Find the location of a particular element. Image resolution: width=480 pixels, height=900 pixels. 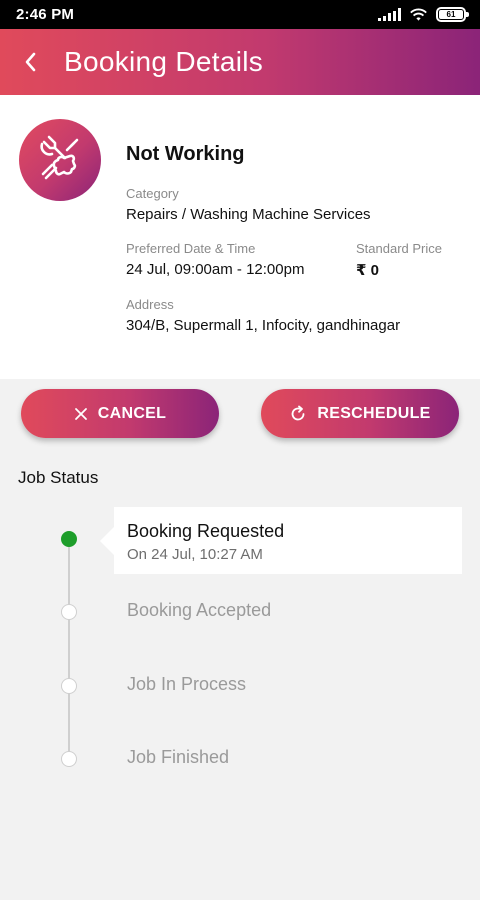

close-icon is located at coordinates (80, 413).